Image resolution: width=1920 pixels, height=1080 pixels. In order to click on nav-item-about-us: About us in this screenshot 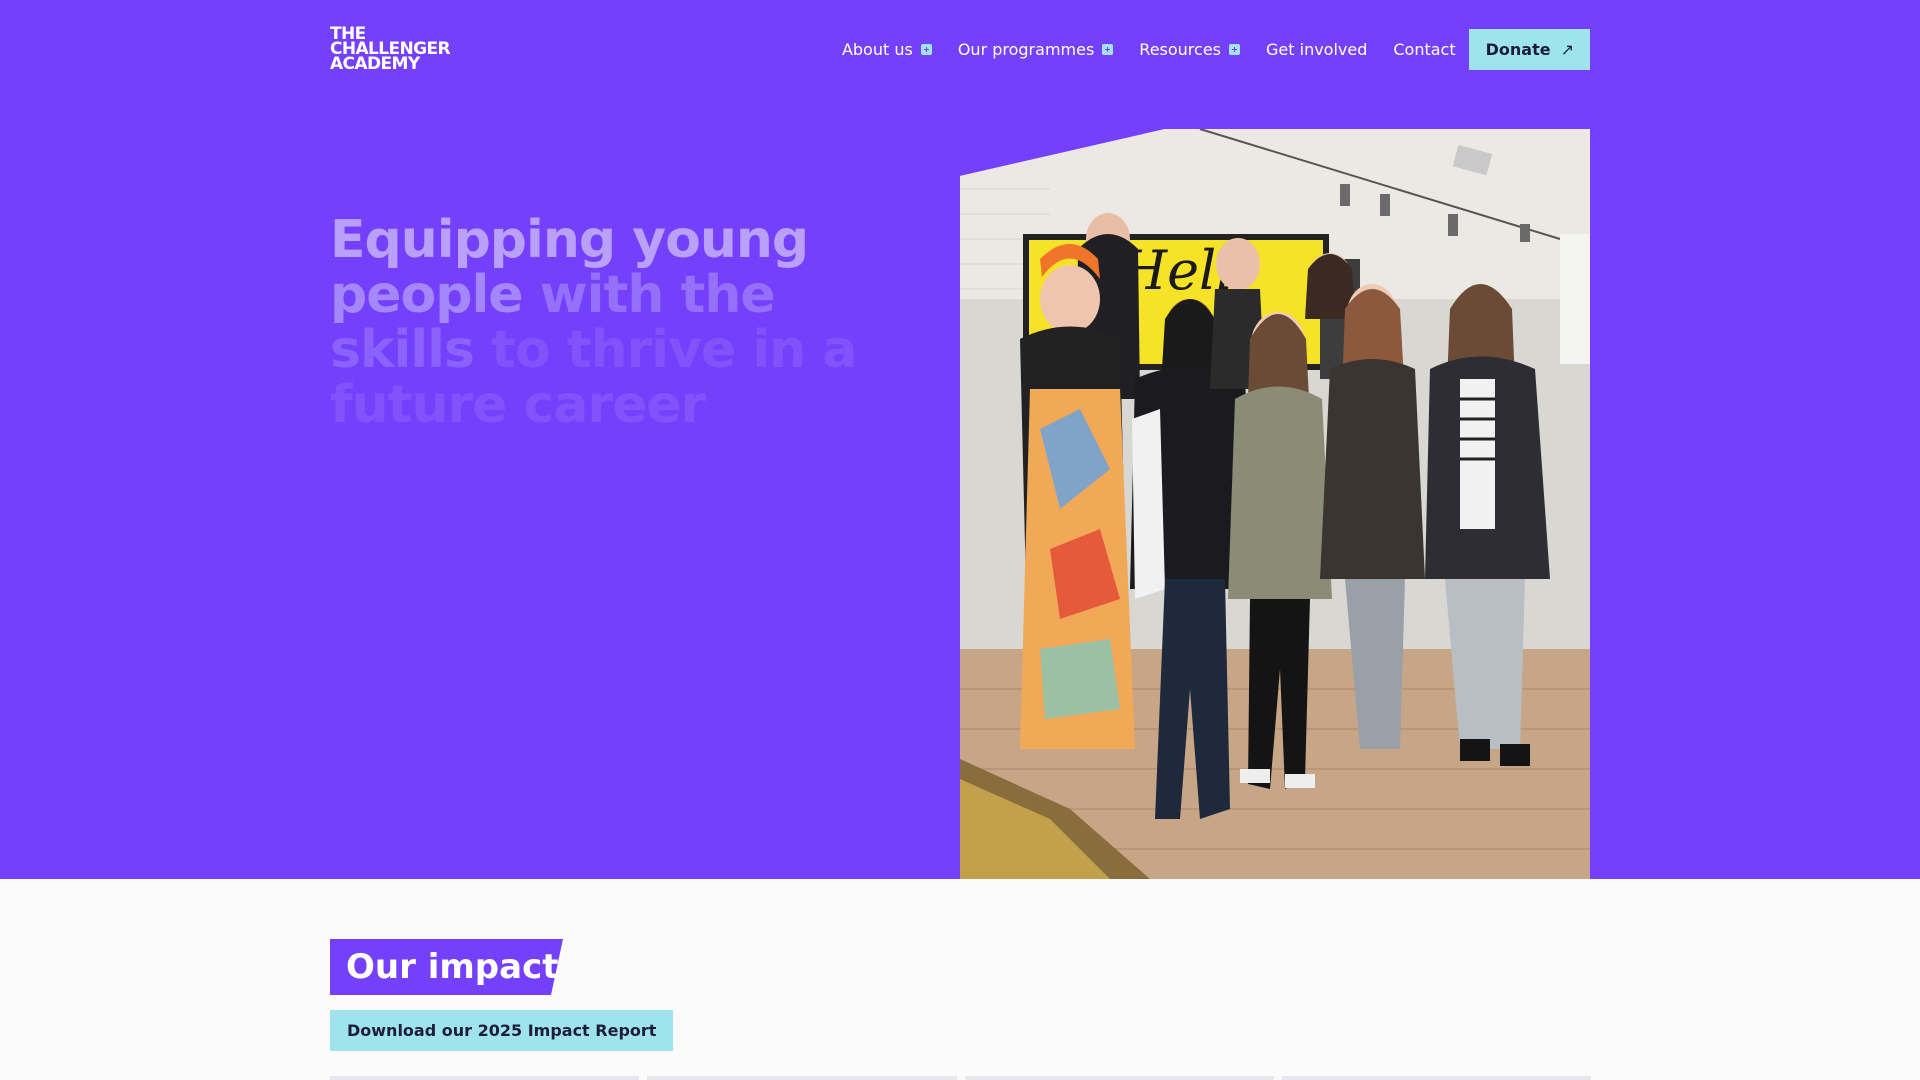, I will do `click(887, 49)`.